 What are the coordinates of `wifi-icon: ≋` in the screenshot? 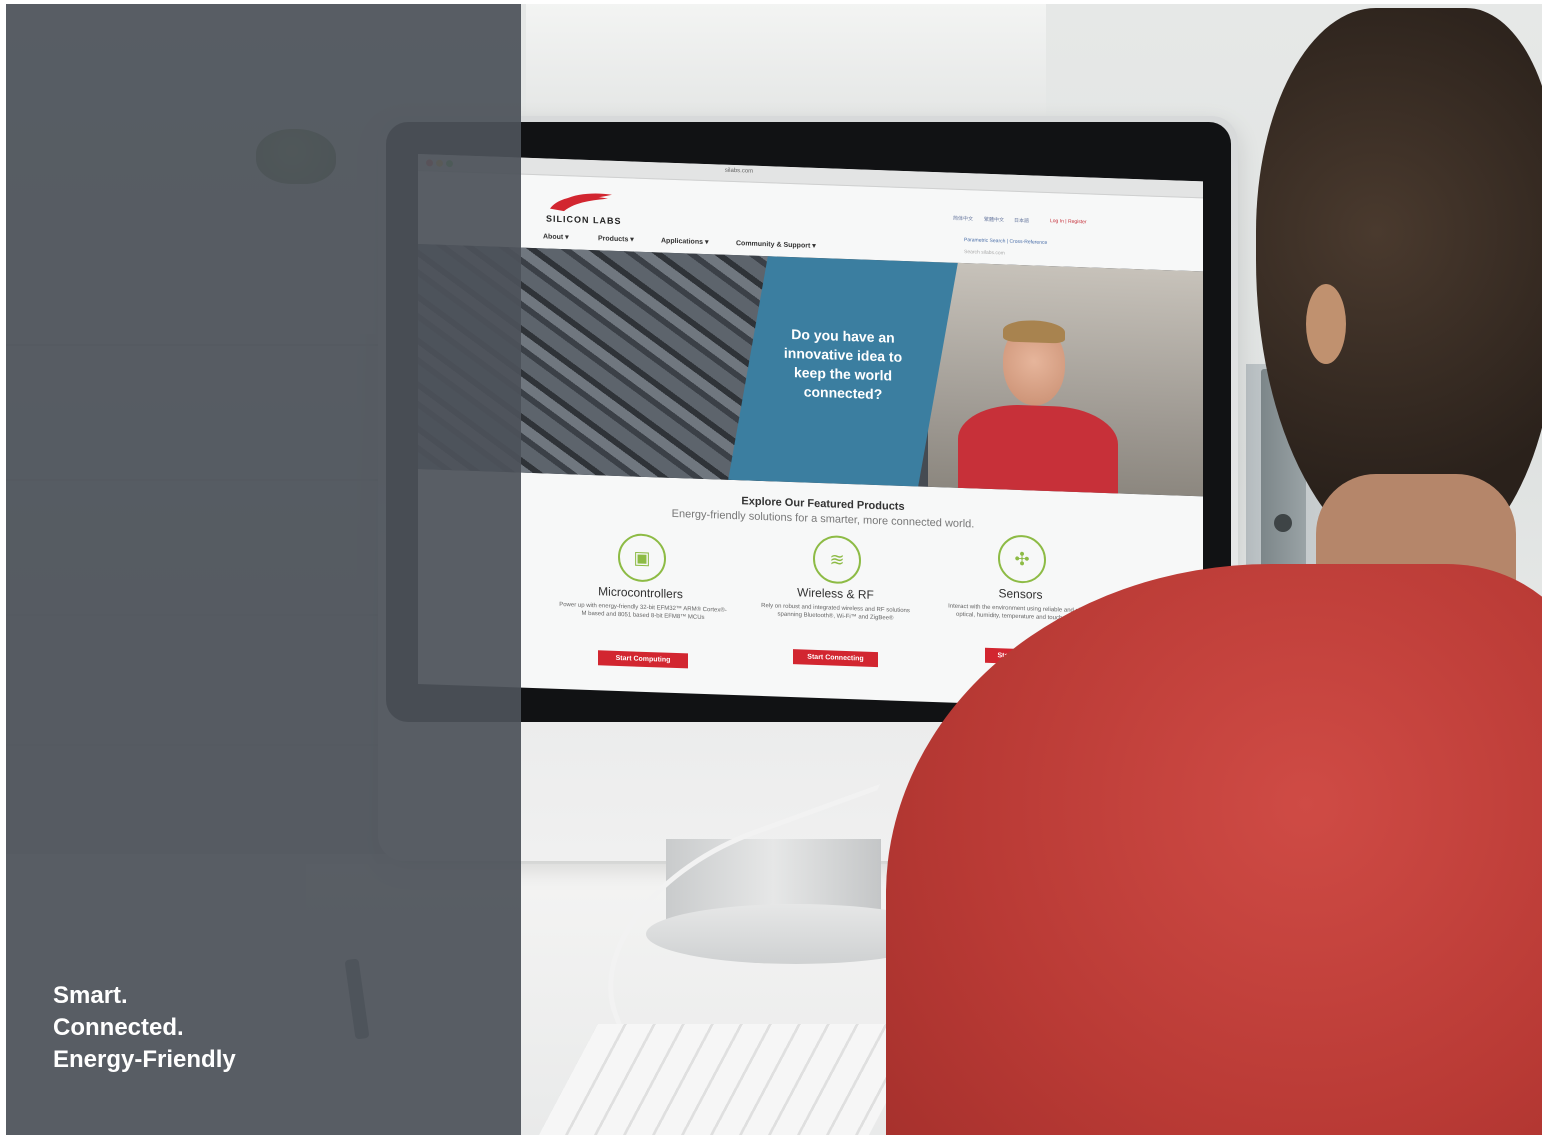 It's located at (837, 559).